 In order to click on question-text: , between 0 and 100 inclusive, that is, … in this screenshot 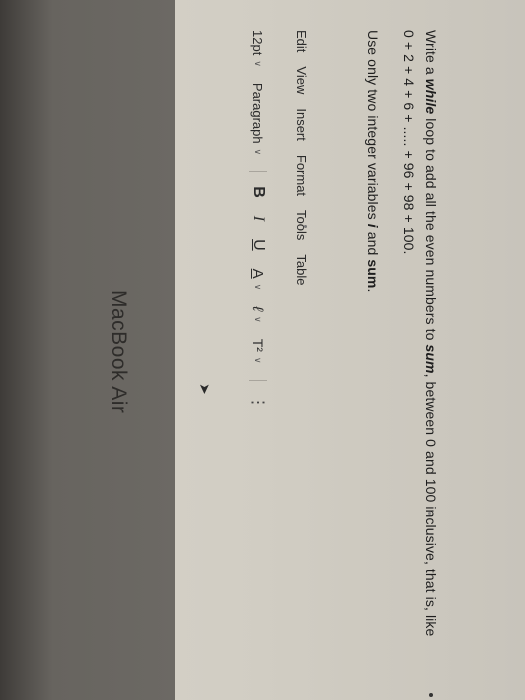, I will do `click(431, 505)`.